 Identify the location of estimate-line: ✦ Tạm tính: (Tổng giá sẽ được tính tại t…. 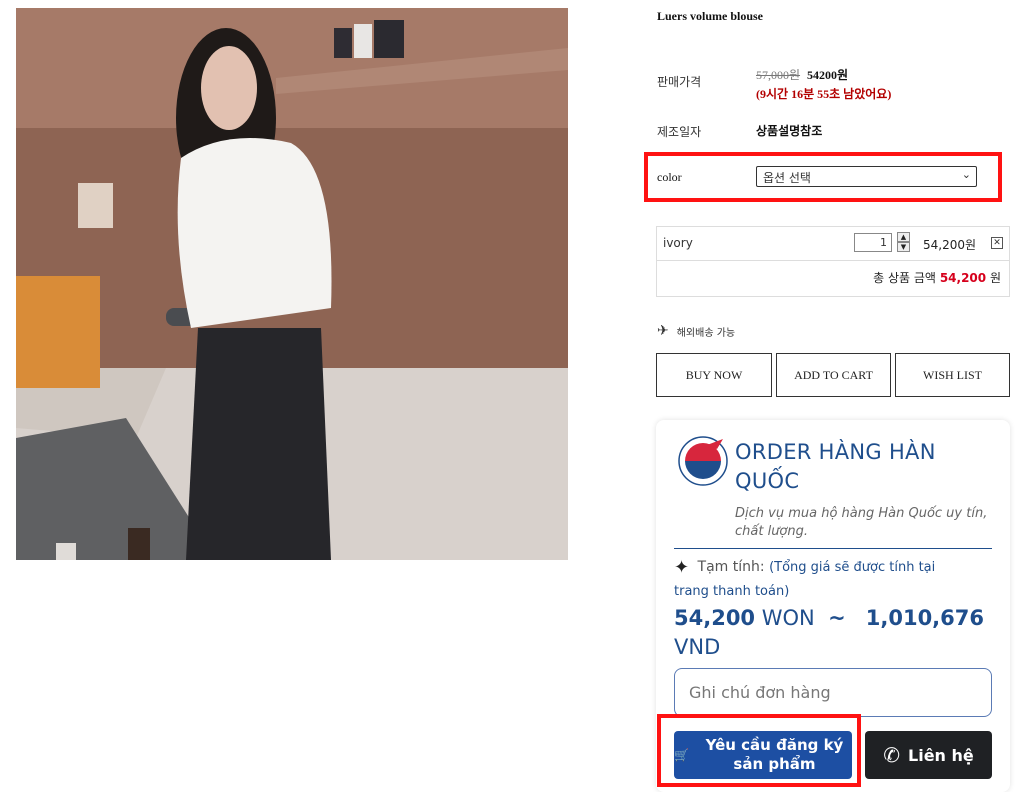
(835, 579).